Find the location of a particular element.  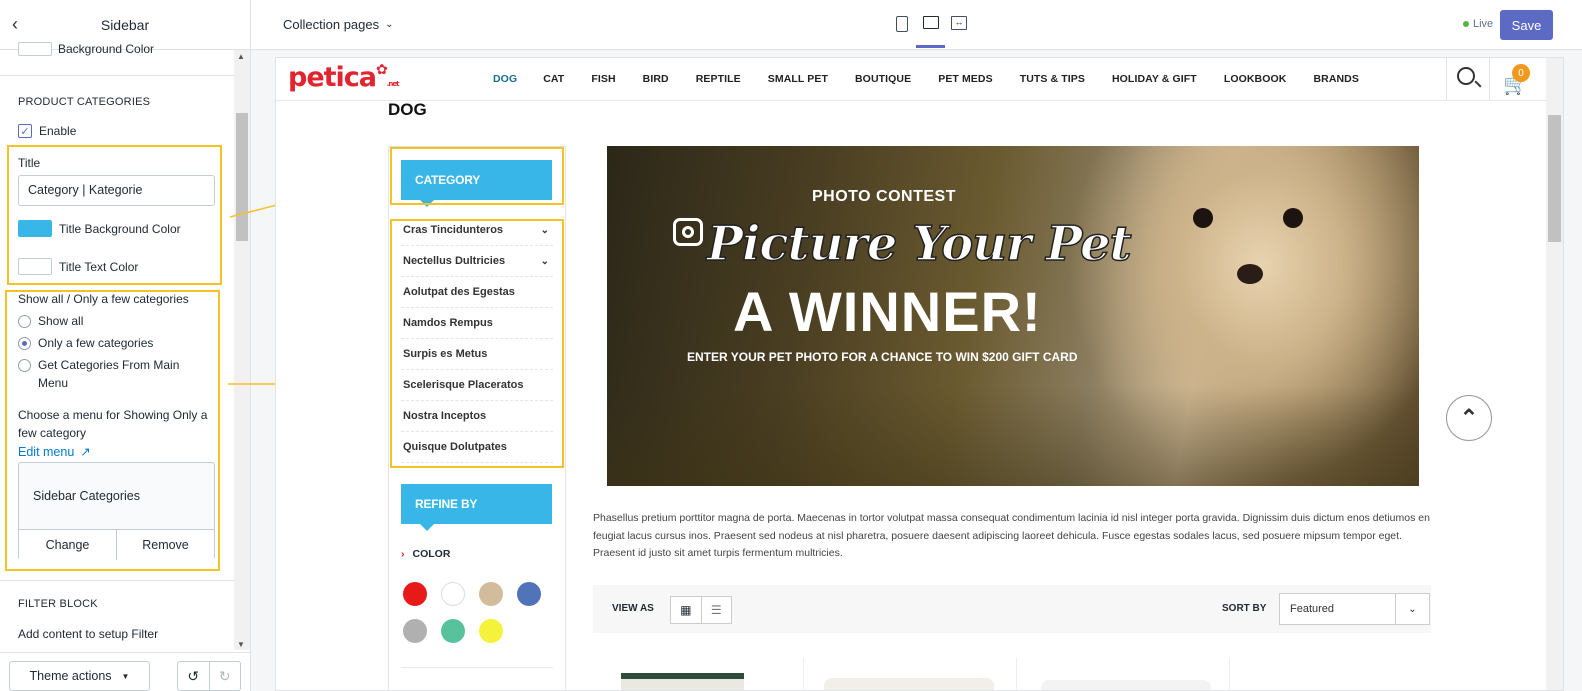

desktop-view-icon is located at coordinates (931, 22).